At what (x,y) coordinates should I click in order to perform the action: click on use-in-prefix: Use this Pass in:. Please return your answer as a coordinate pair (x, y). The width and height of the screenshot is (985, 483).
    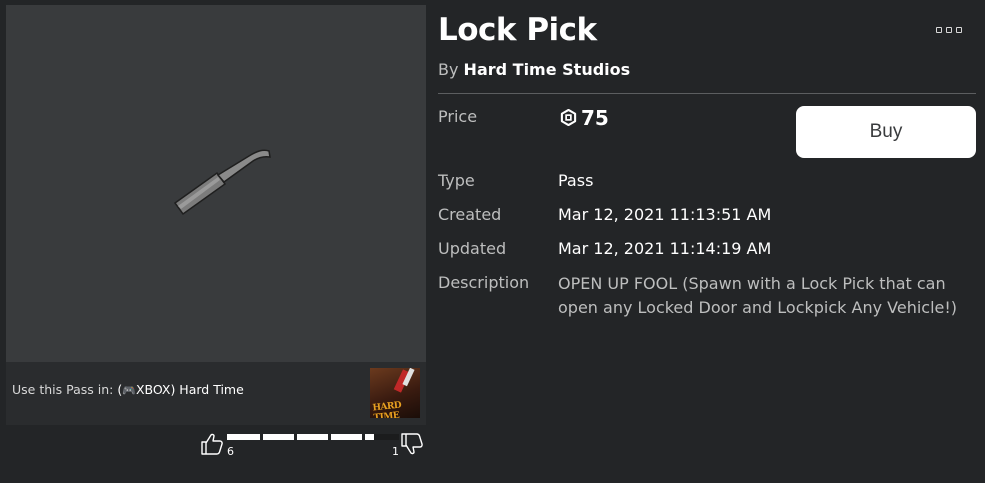
    Looking at the image, I should click on (63, 389).